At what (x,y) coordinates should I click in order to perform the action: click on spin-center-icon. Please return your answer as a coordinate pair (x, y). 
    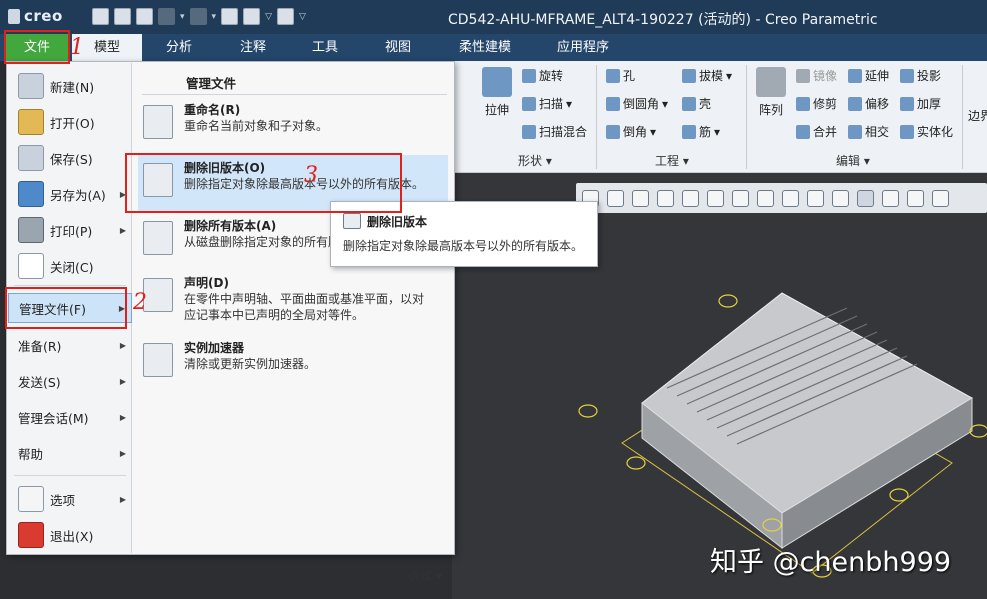
    Looking at the image, I should click on (865, 198).